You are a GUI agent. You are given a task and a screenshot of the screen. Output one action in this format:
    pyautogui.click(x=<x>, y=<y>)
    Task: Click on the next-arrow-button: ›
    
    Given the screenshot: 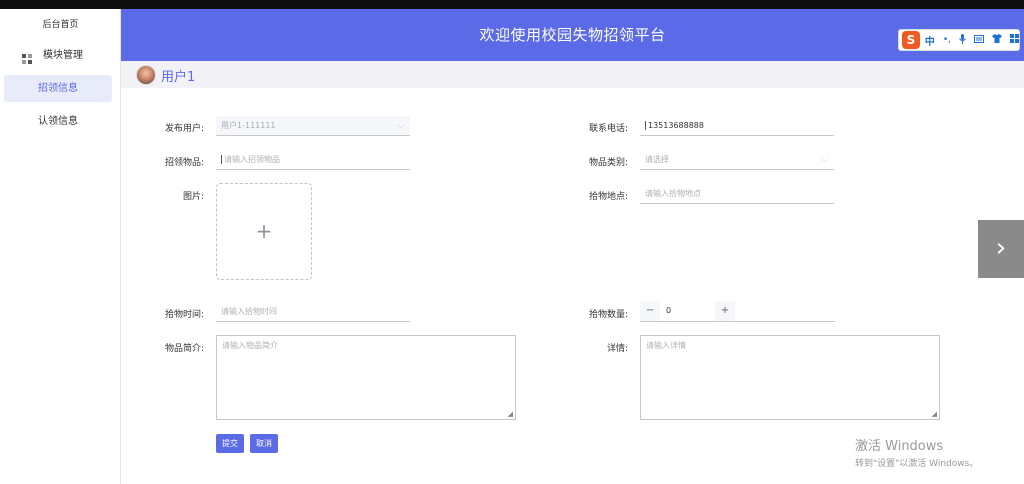 What is the action you would take?
    pyautogui.click(x=1001, y=249)
    